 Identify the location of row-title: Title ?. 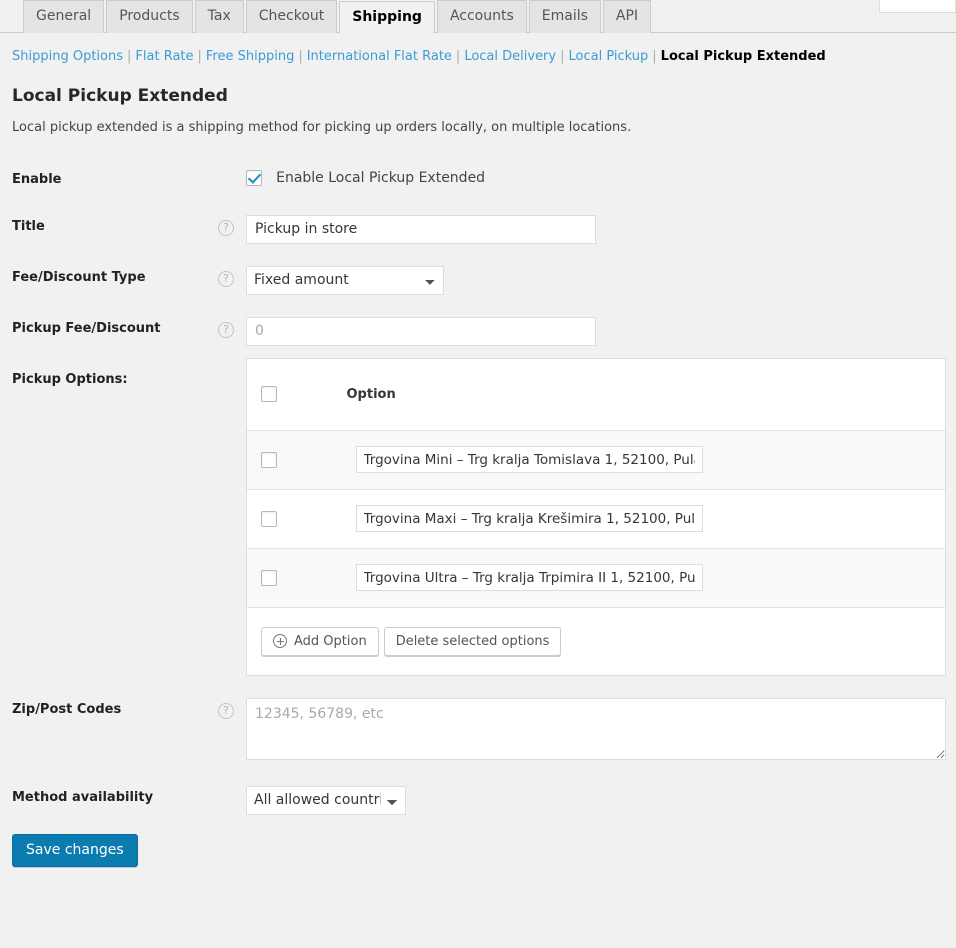
(478, 229).